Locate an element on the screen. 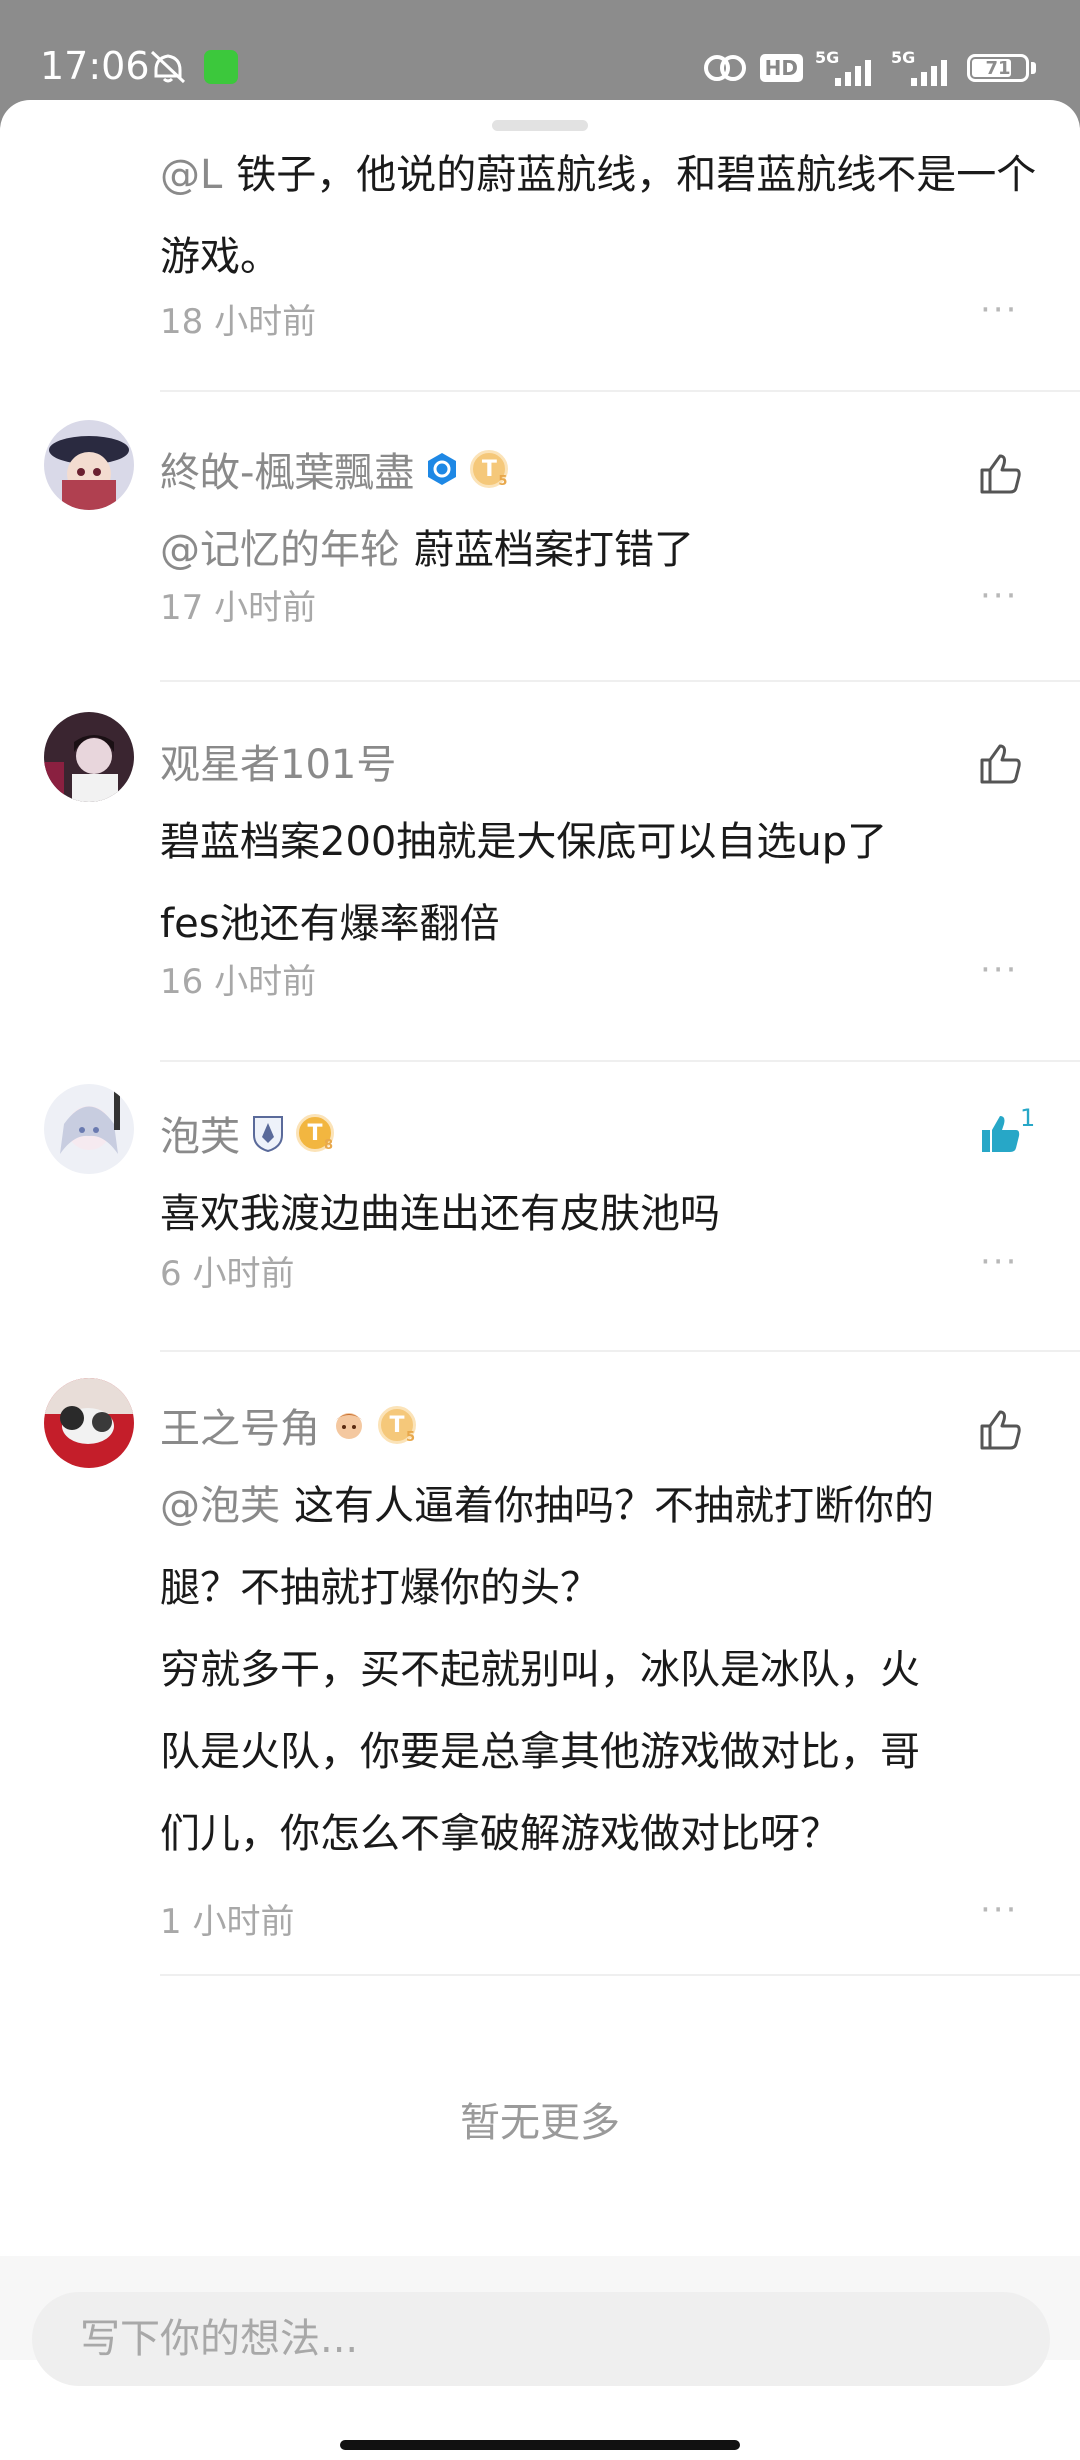  level-badge: T8 is located at coordinates (315, 1133).